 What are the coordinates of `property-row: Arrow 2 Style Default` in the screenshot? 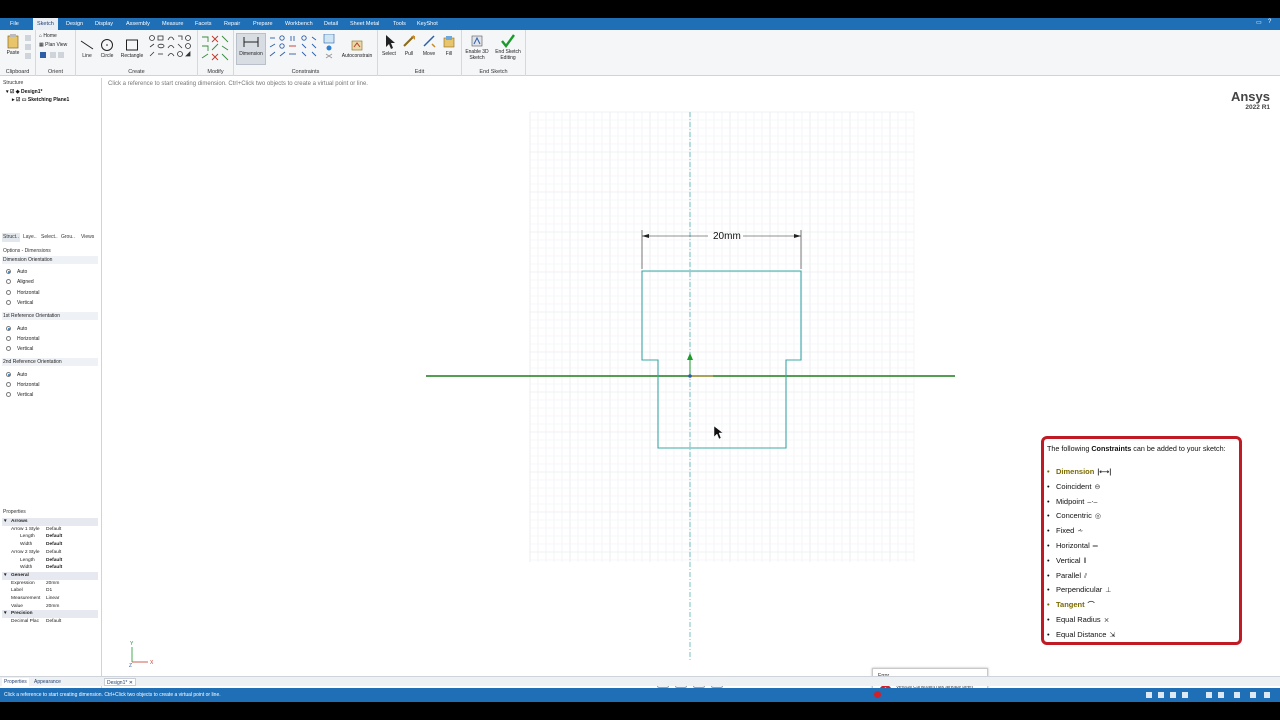 It's located at (50, 553).